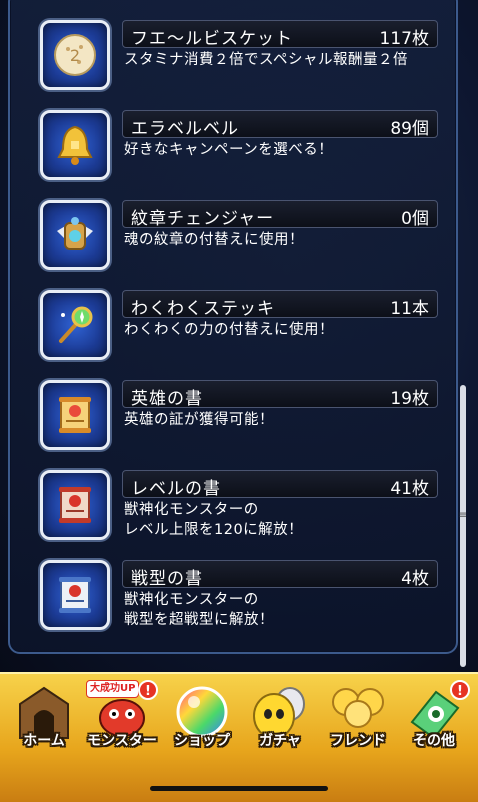 The height and width of the screenshot is (802, 478). Describe the element at coordinates (113, 689) in the screenshot. I see `promo-badge: 大成功UP` at that location.